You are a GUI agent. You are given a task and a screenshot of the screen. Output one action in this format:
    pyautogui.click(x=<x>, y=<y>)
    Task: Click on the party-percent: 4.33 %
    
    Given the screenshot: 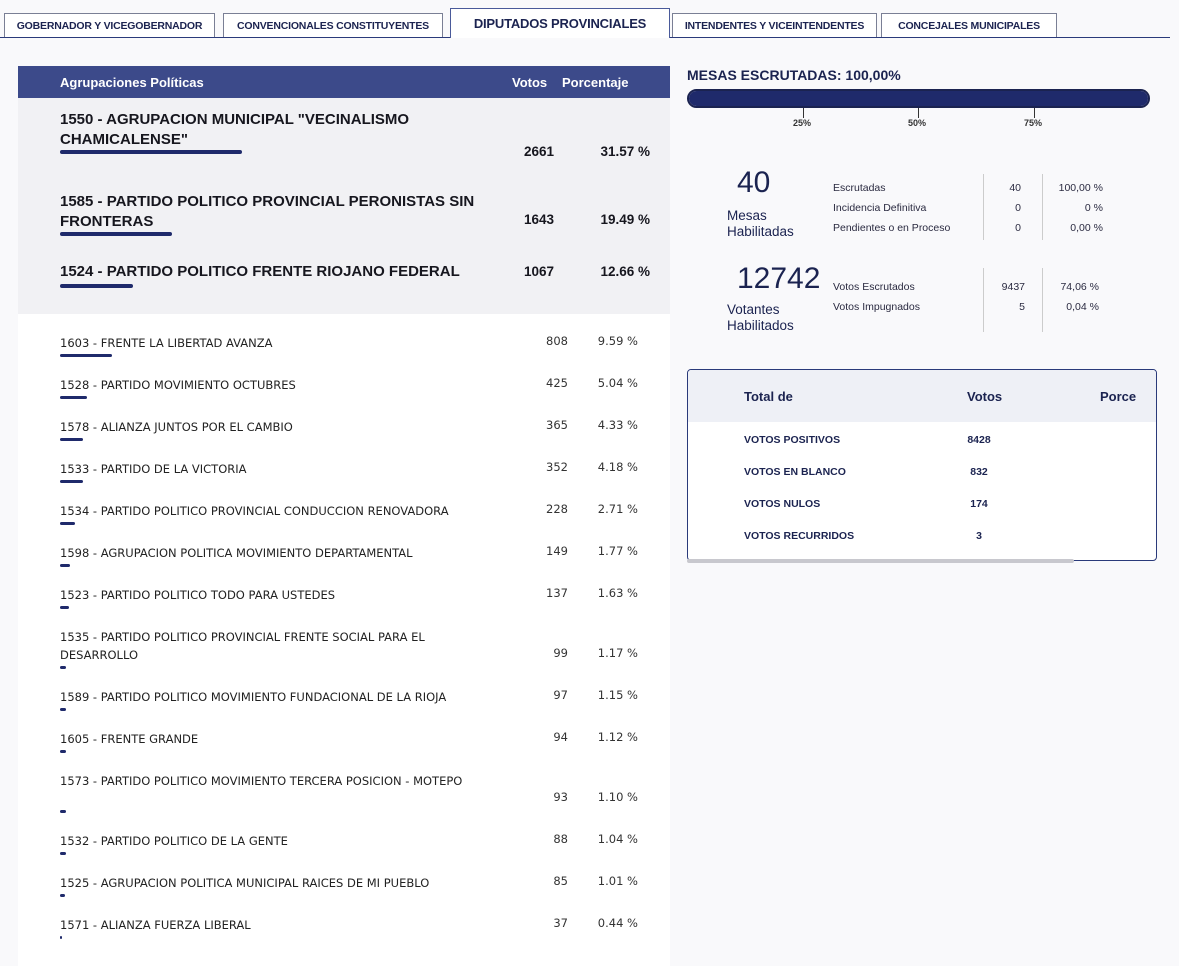 What is the action you would take?
    pyautogui.click(x=617, y=425)
    